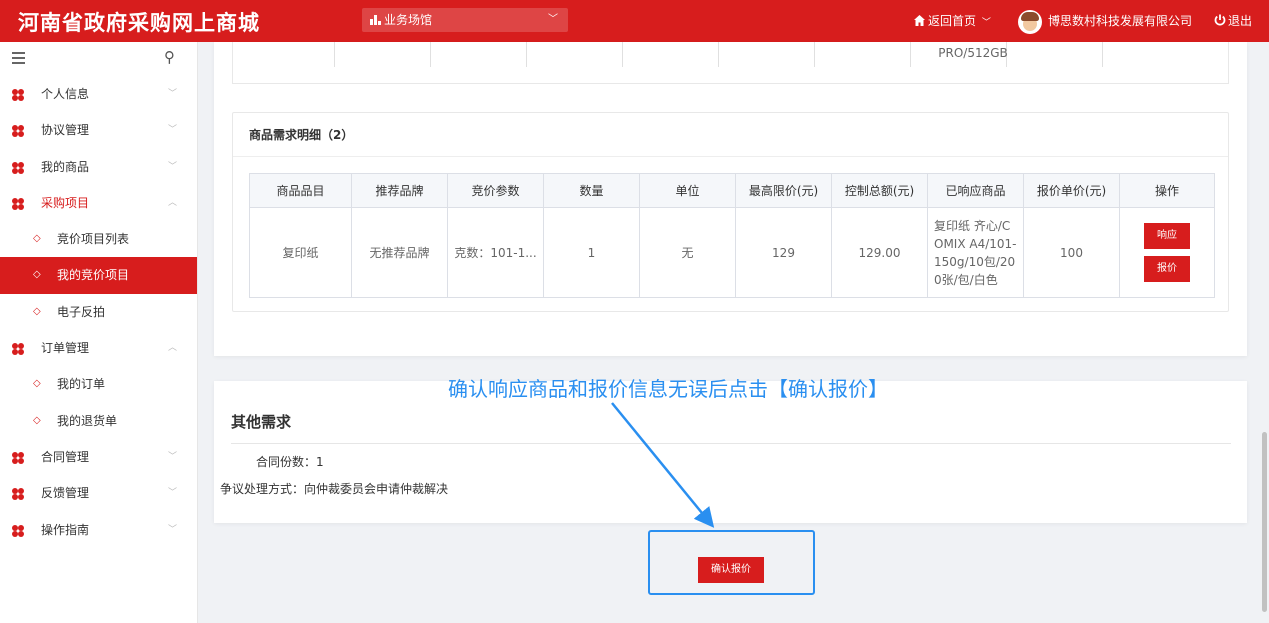 This screenshot has height=623, width=1269. Describe the element at coordinates (98, 457) in the screenshot. I see `sidebar-item-contracts: 合同管理 ﹀` at that location.